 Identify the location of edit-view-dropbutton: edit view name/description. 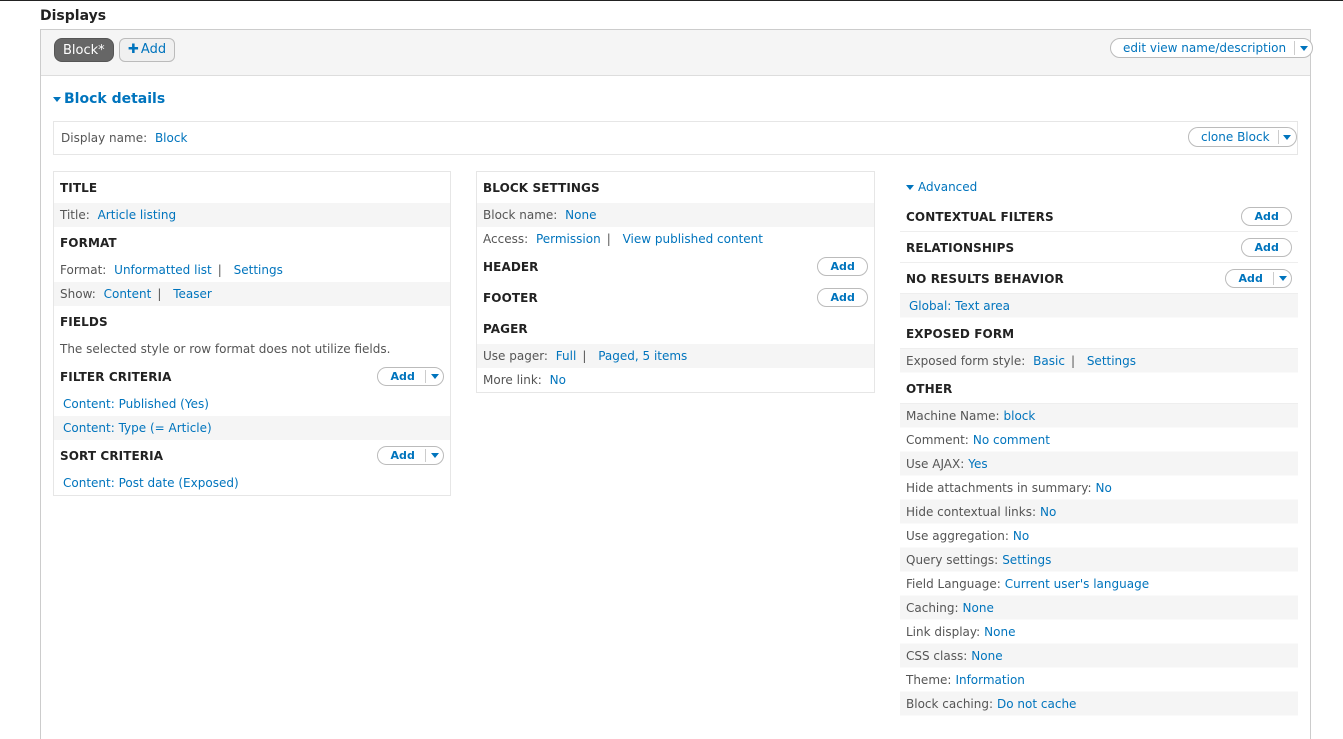
(1212, 48).